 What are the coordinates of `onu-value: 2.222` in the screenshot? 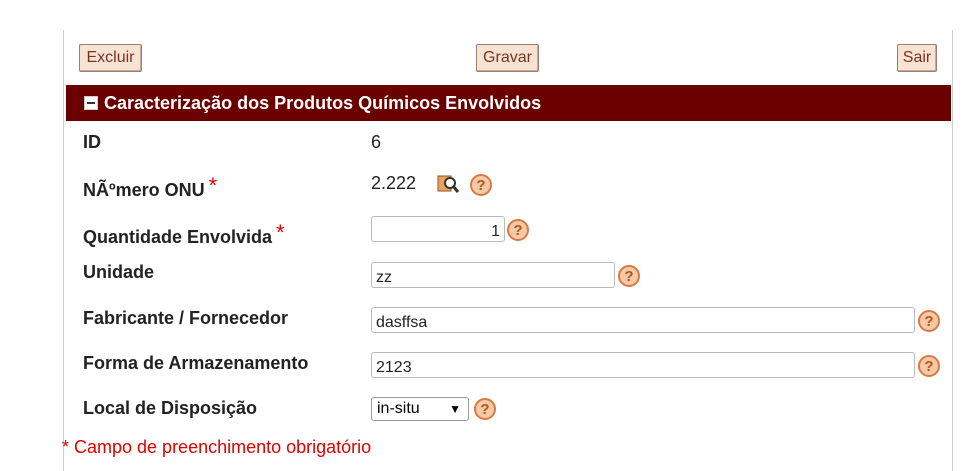 It's located at (394, 183).